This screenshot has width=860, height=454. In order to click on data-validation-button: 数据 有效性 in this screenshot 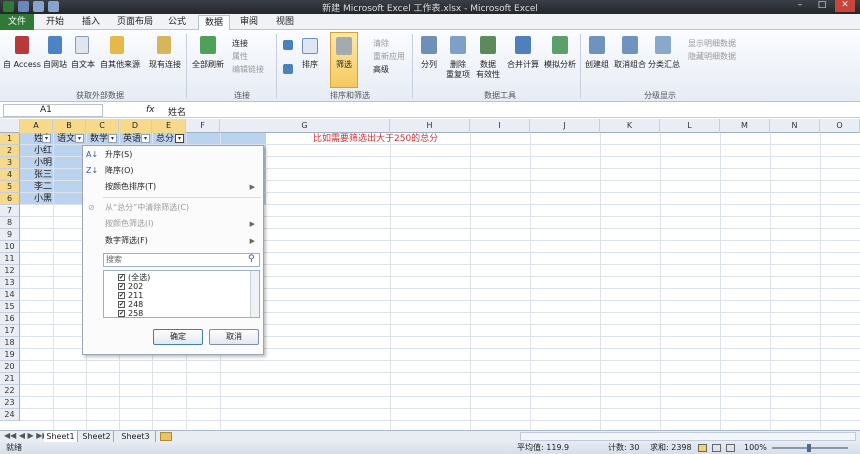, I will do `click(488, 70)`.